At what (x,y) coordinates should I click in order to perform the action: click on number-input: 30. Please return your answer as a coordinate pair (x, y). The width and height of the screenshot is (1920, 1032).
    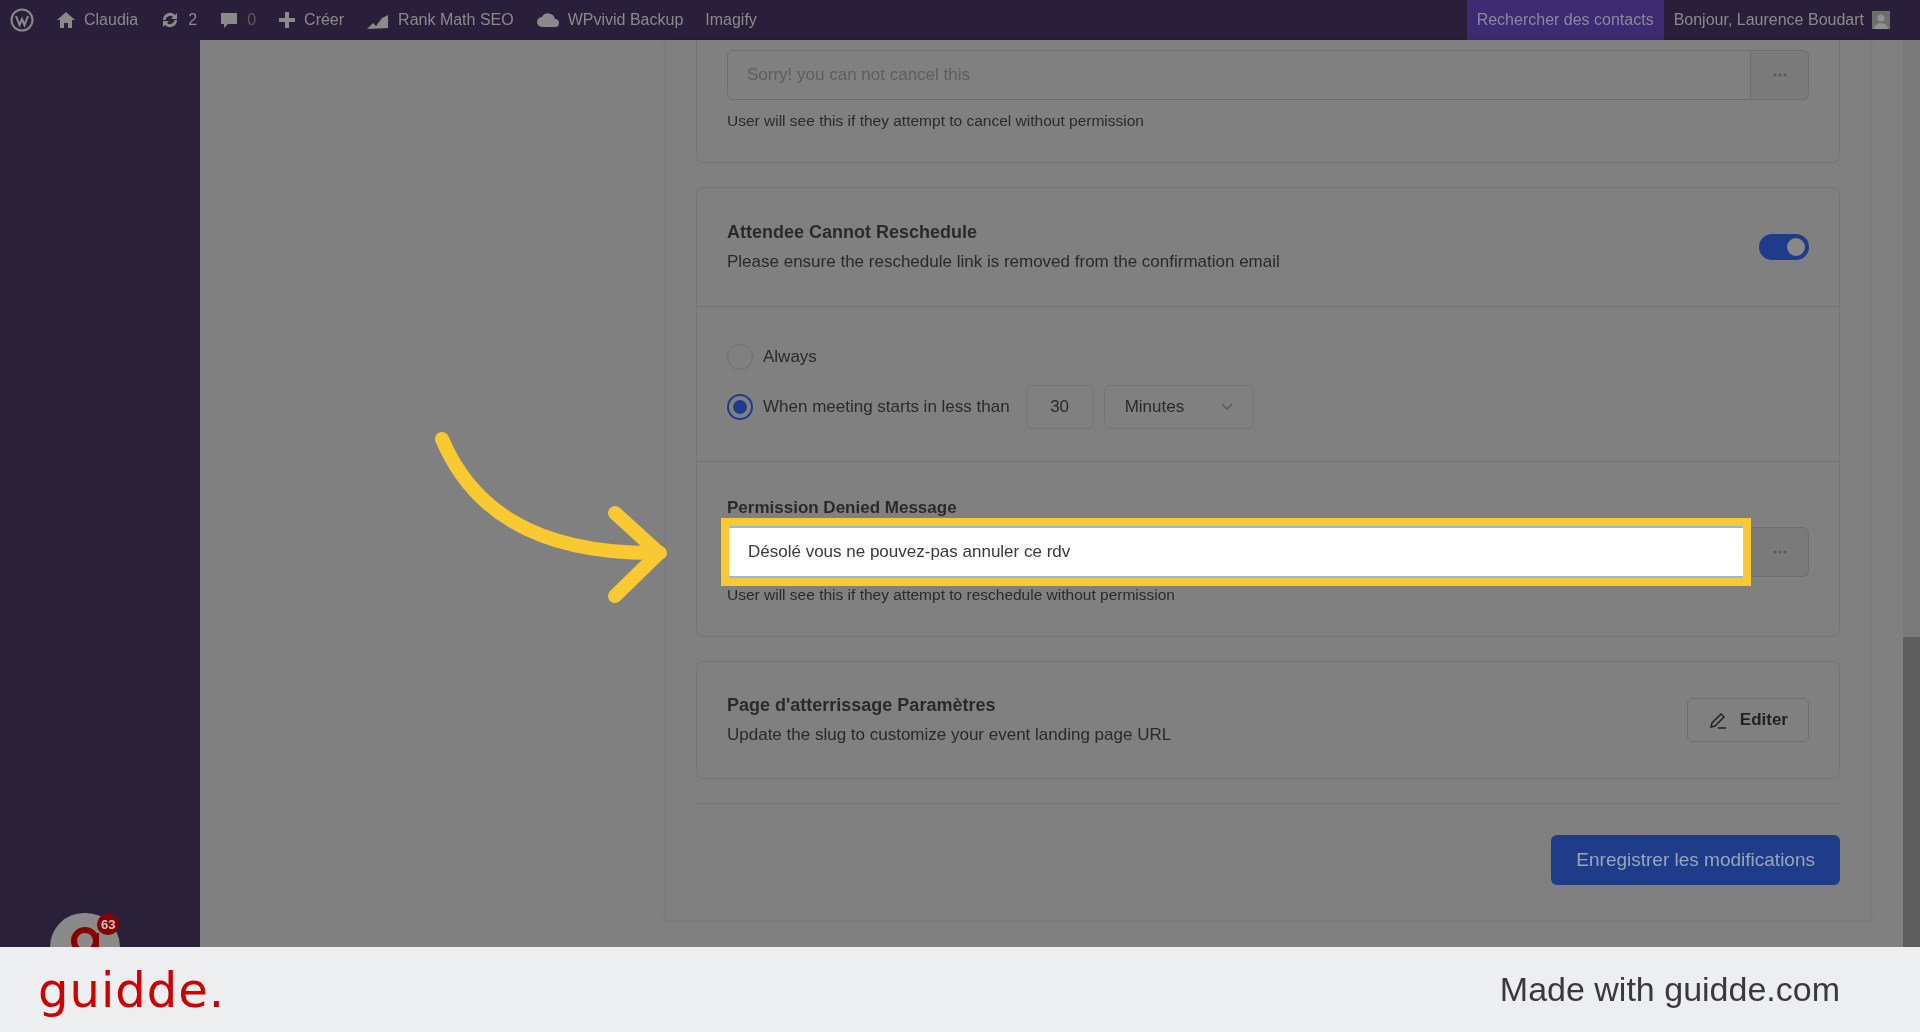
    Looking at the image, I should click on (1059, 407).